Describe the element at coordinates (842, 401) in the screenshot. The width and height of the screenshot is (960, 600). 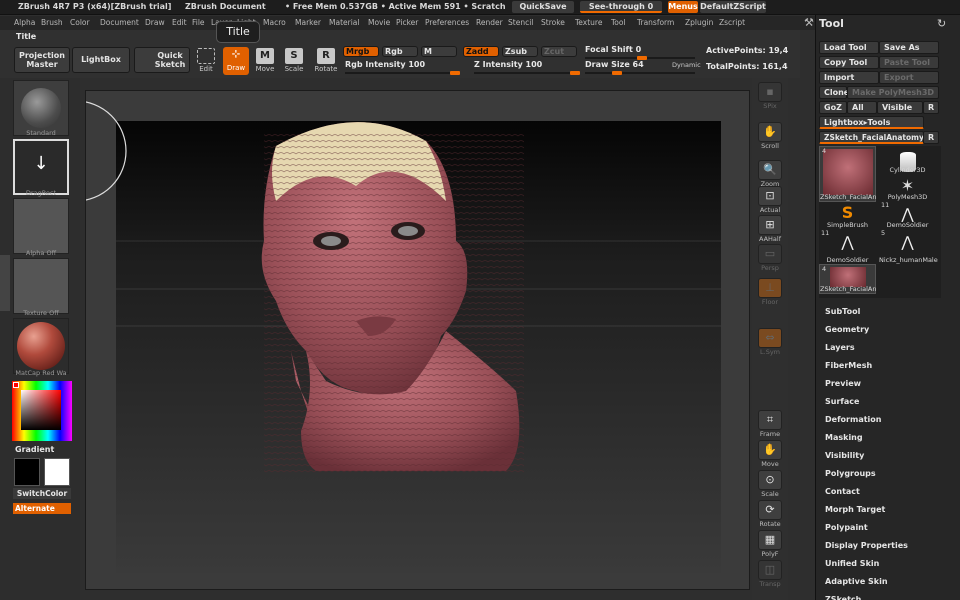
I see `section-surface: Surface` at that location.